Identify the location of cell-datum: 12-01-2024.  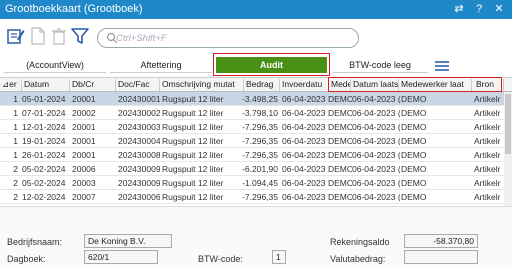
(44, 127).